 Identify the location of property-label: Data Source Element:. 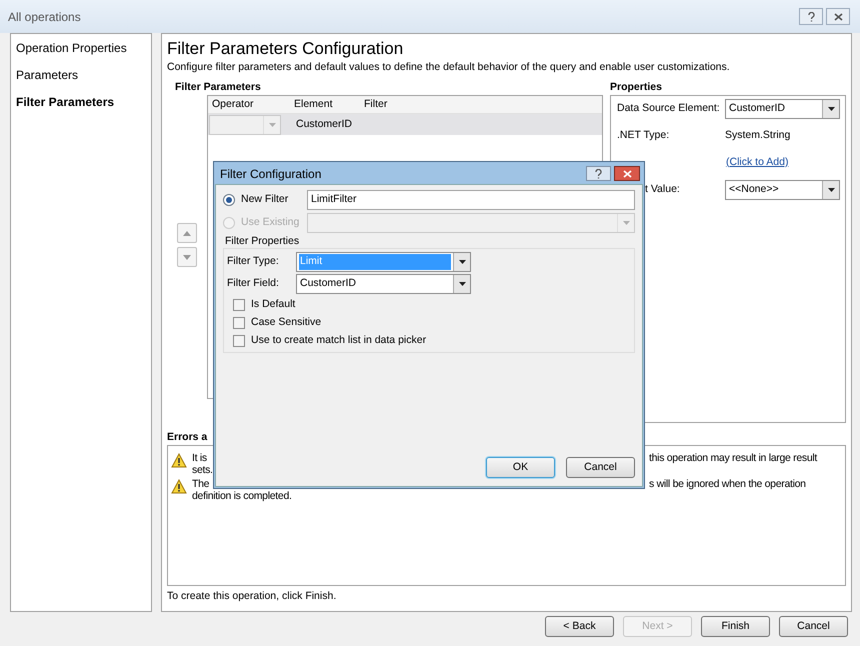
(668, 108).